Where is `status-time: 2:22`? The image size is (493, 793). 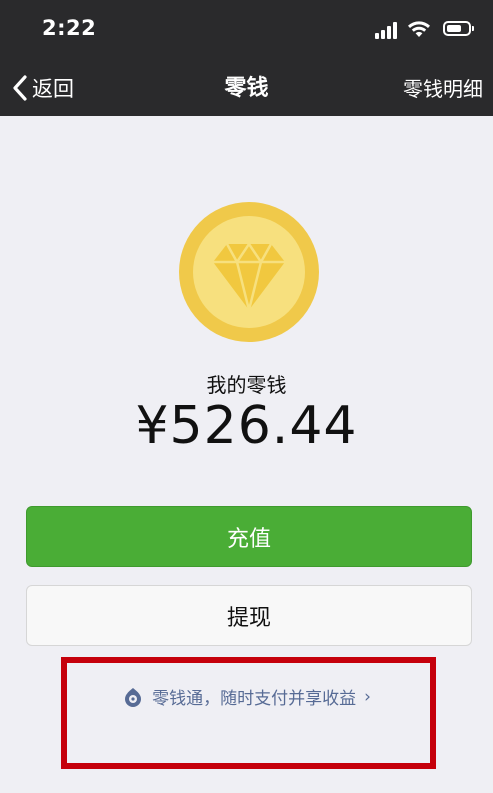 status-time: 2:22 is located at coordinates (69, 28).